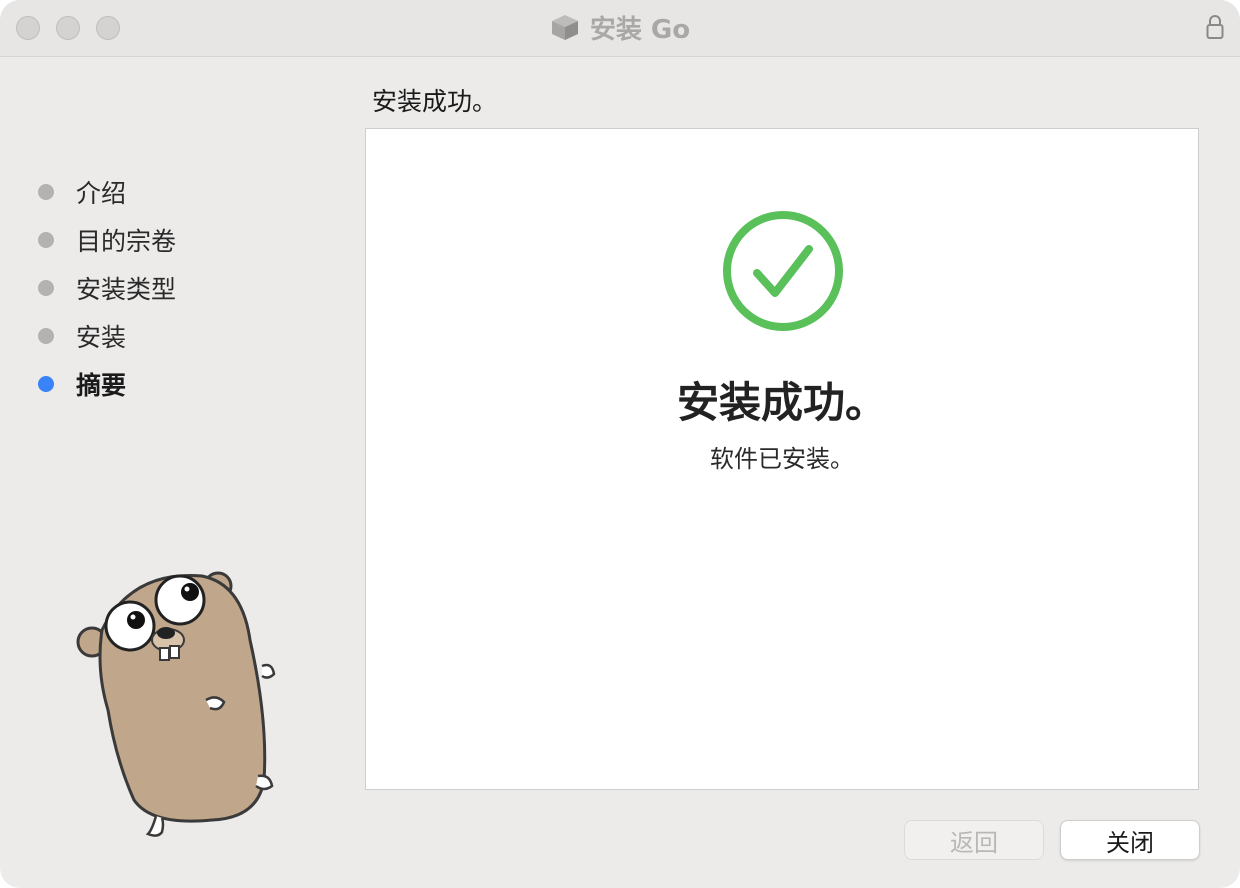 The width and height of the screenshot is (1240, 888). I want to click on installer-steps-list: 介绍 目的宗卷 安装类型 安装 摘要, so click(107, 288).